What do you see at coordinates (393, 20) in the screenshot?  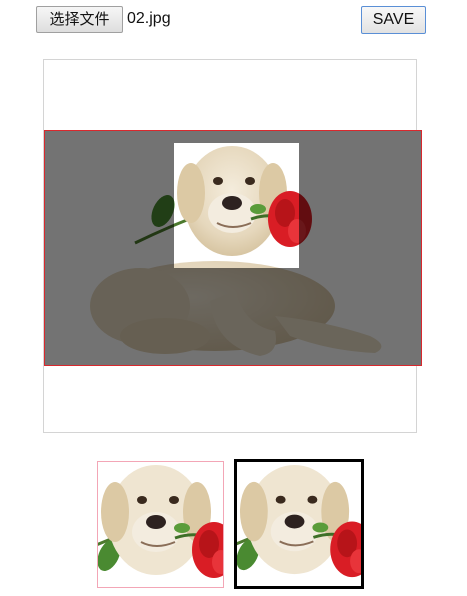 I see `save-button: SAVE` at bounding box center [393, 20].